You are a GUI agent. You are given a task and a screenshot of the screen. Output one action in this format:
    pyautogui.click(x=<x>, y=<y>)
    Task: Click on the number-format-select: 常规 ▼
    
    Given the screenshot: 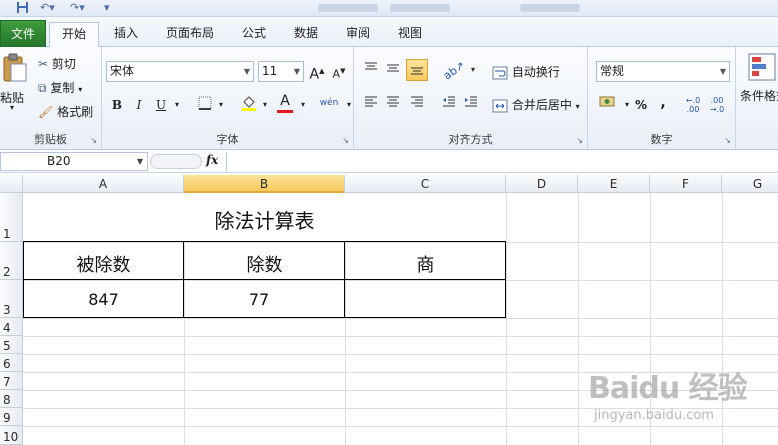 What is the action you would take?
    pyautogui.click(x=663, y=71)
    